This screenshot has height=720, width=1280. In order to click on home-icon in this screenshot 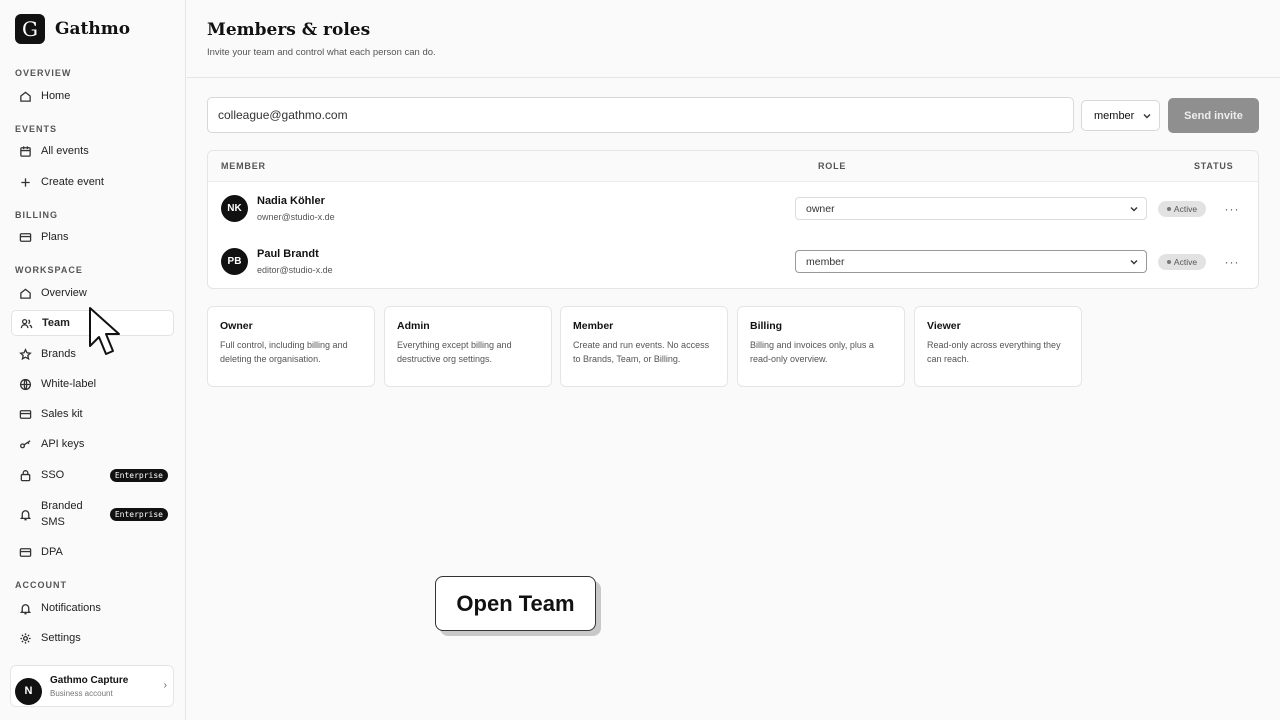, I will do `click(25, 293)`.